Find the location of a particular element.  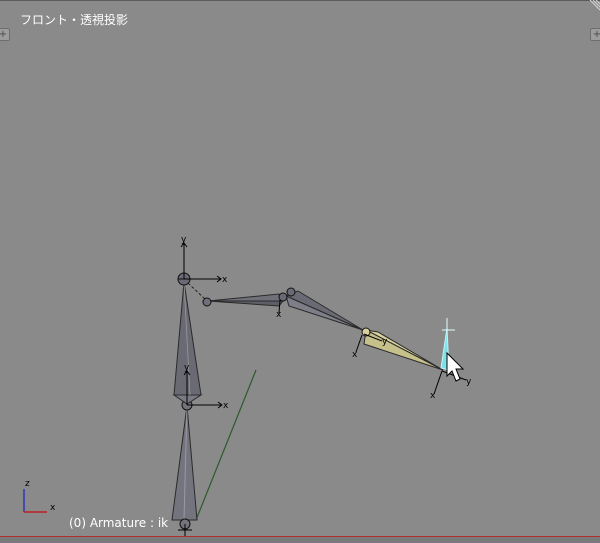

axes-widget-z-label: z is located at coordinates (27, 484).